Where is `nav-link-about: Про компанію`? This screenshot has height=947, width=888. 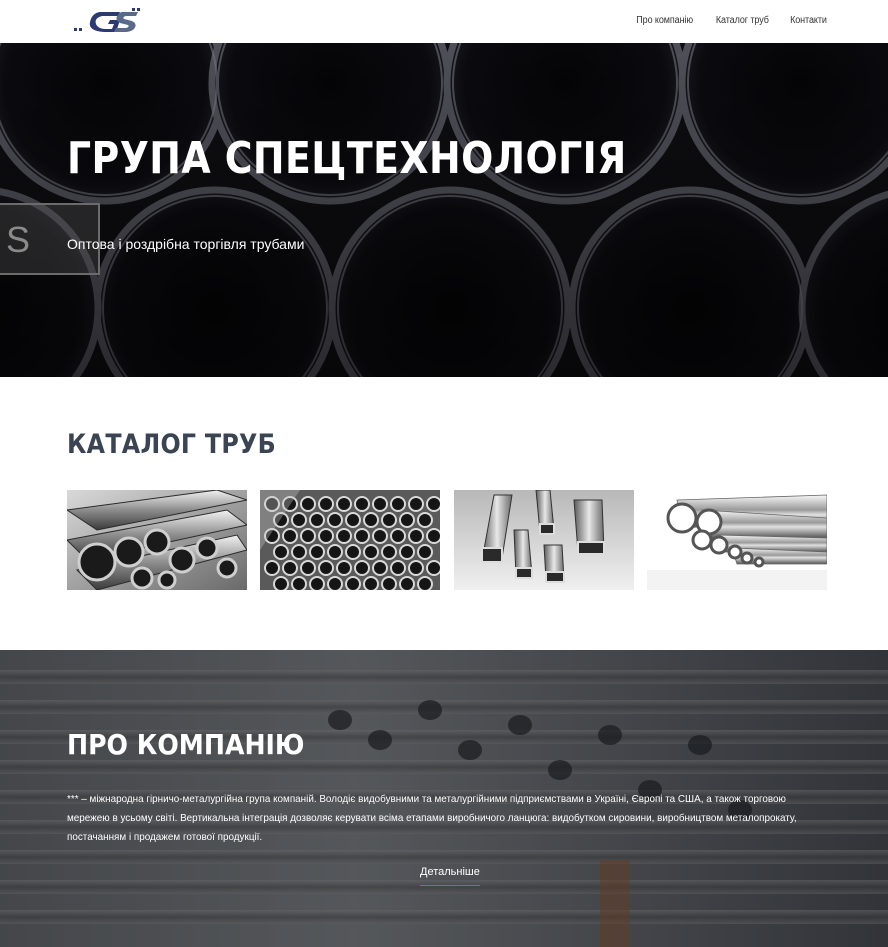 nav-link-about: Про компанію is located at coordinates (665, 20).